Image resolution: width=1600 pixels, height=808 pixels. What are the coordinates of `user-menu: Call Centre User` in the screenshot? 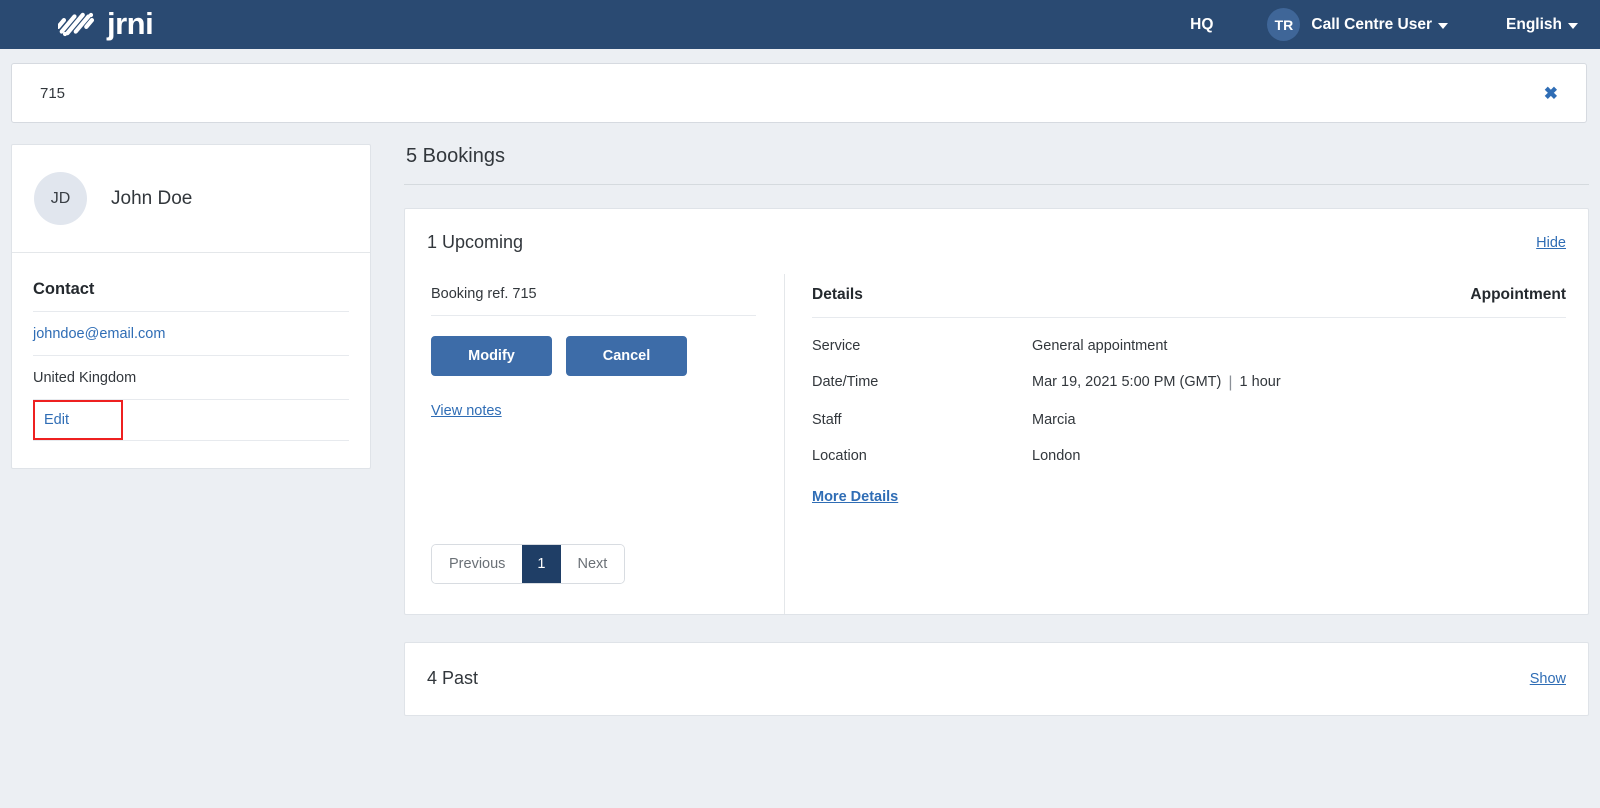 It's located at (1380, 24).